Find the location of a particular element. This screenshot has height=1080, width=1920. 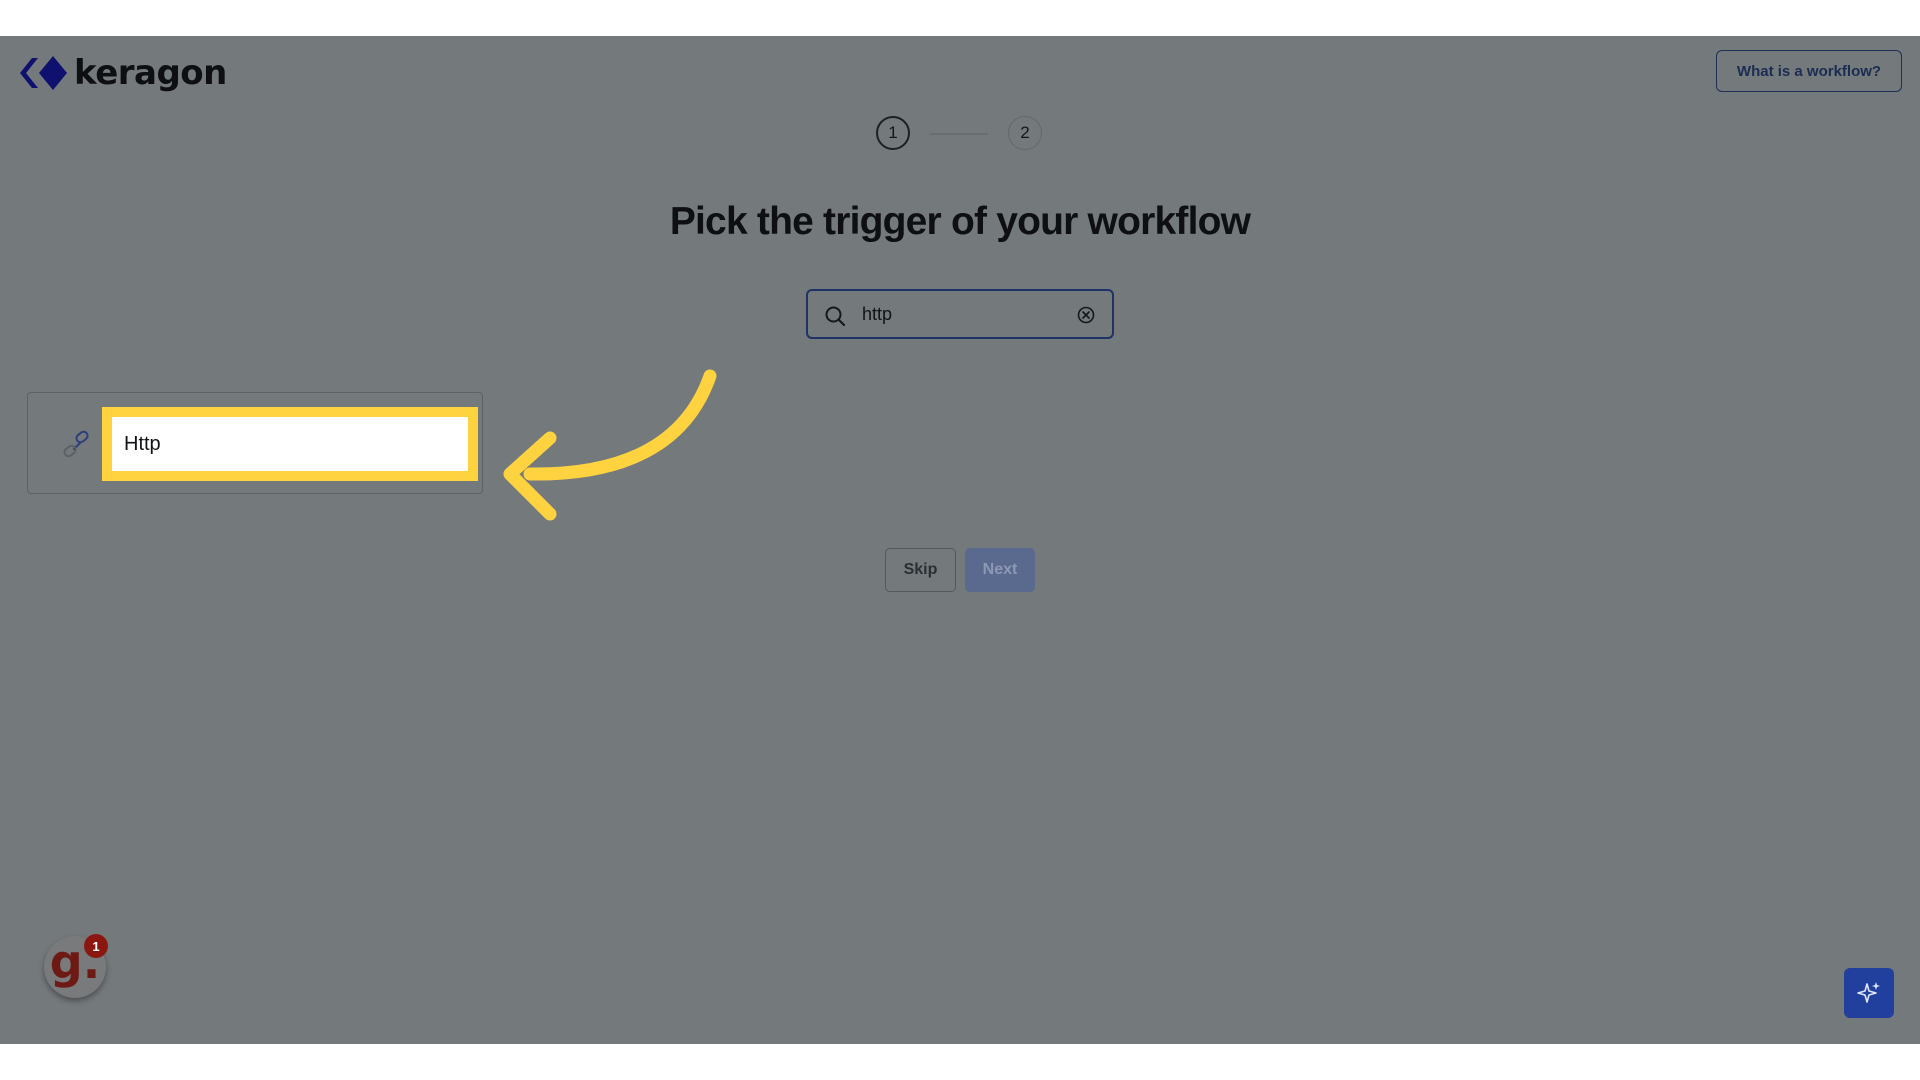

stepper-connector is located at coordinates (959, 134).